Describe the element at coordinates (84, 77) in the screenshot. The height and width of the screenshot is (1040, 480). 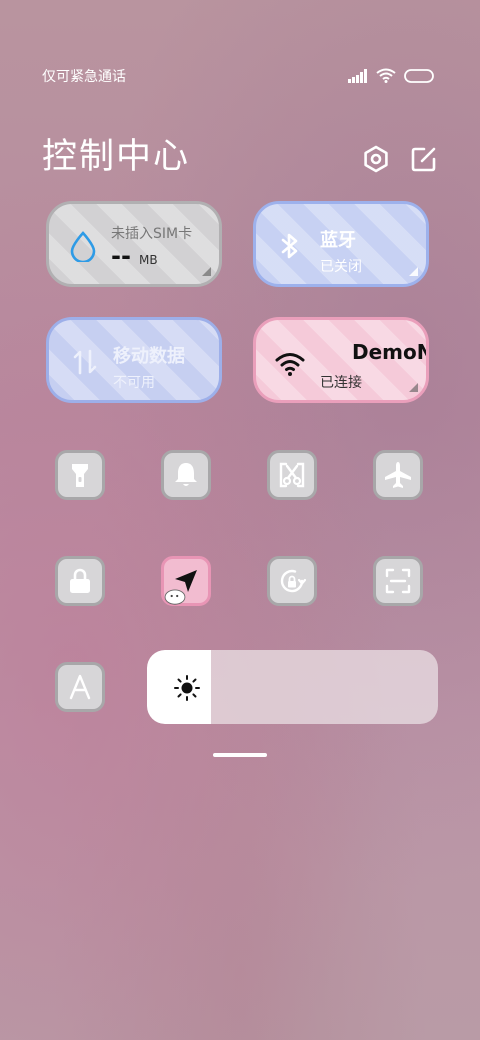
I see `carrier-text: 仅可紧急通话` at that location.